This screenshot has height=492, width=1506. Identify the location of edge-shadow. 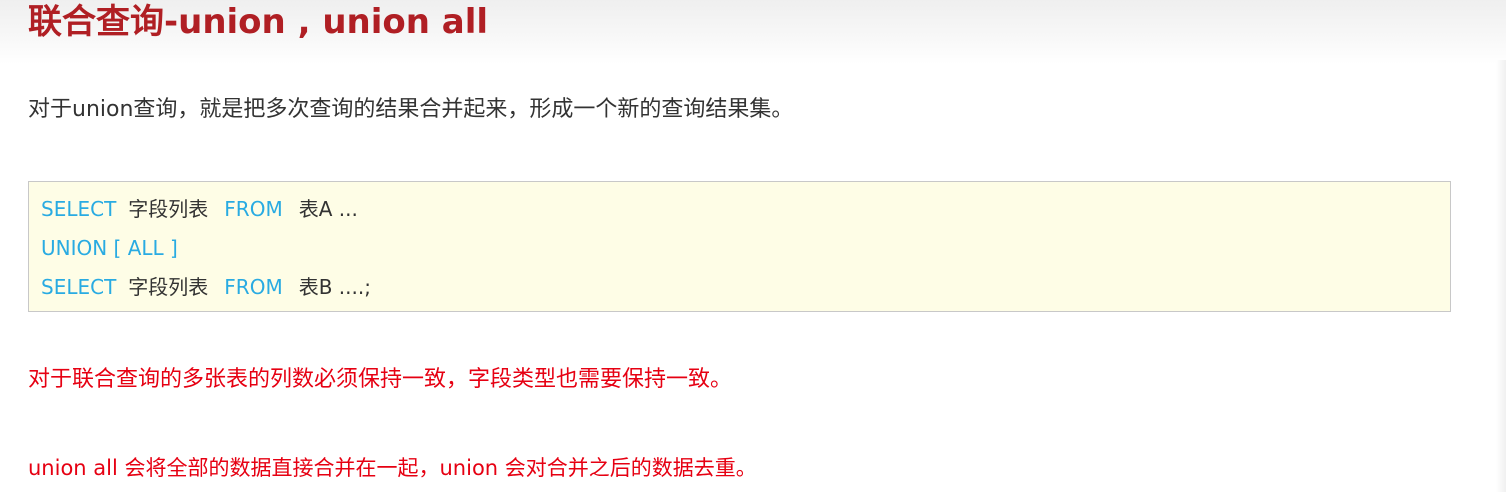
(1501, 276).